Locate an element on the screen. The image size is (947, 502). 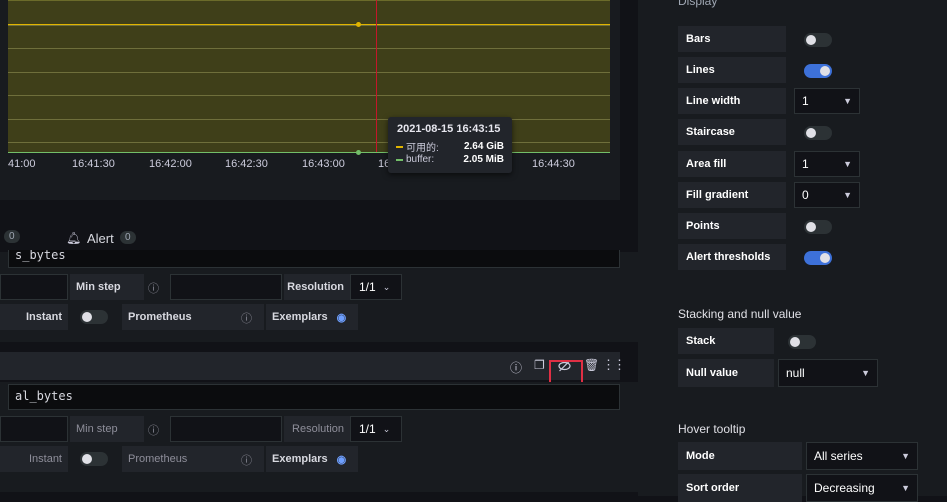
query-expression-text: s_bytes is located at coordinates (40, 256).